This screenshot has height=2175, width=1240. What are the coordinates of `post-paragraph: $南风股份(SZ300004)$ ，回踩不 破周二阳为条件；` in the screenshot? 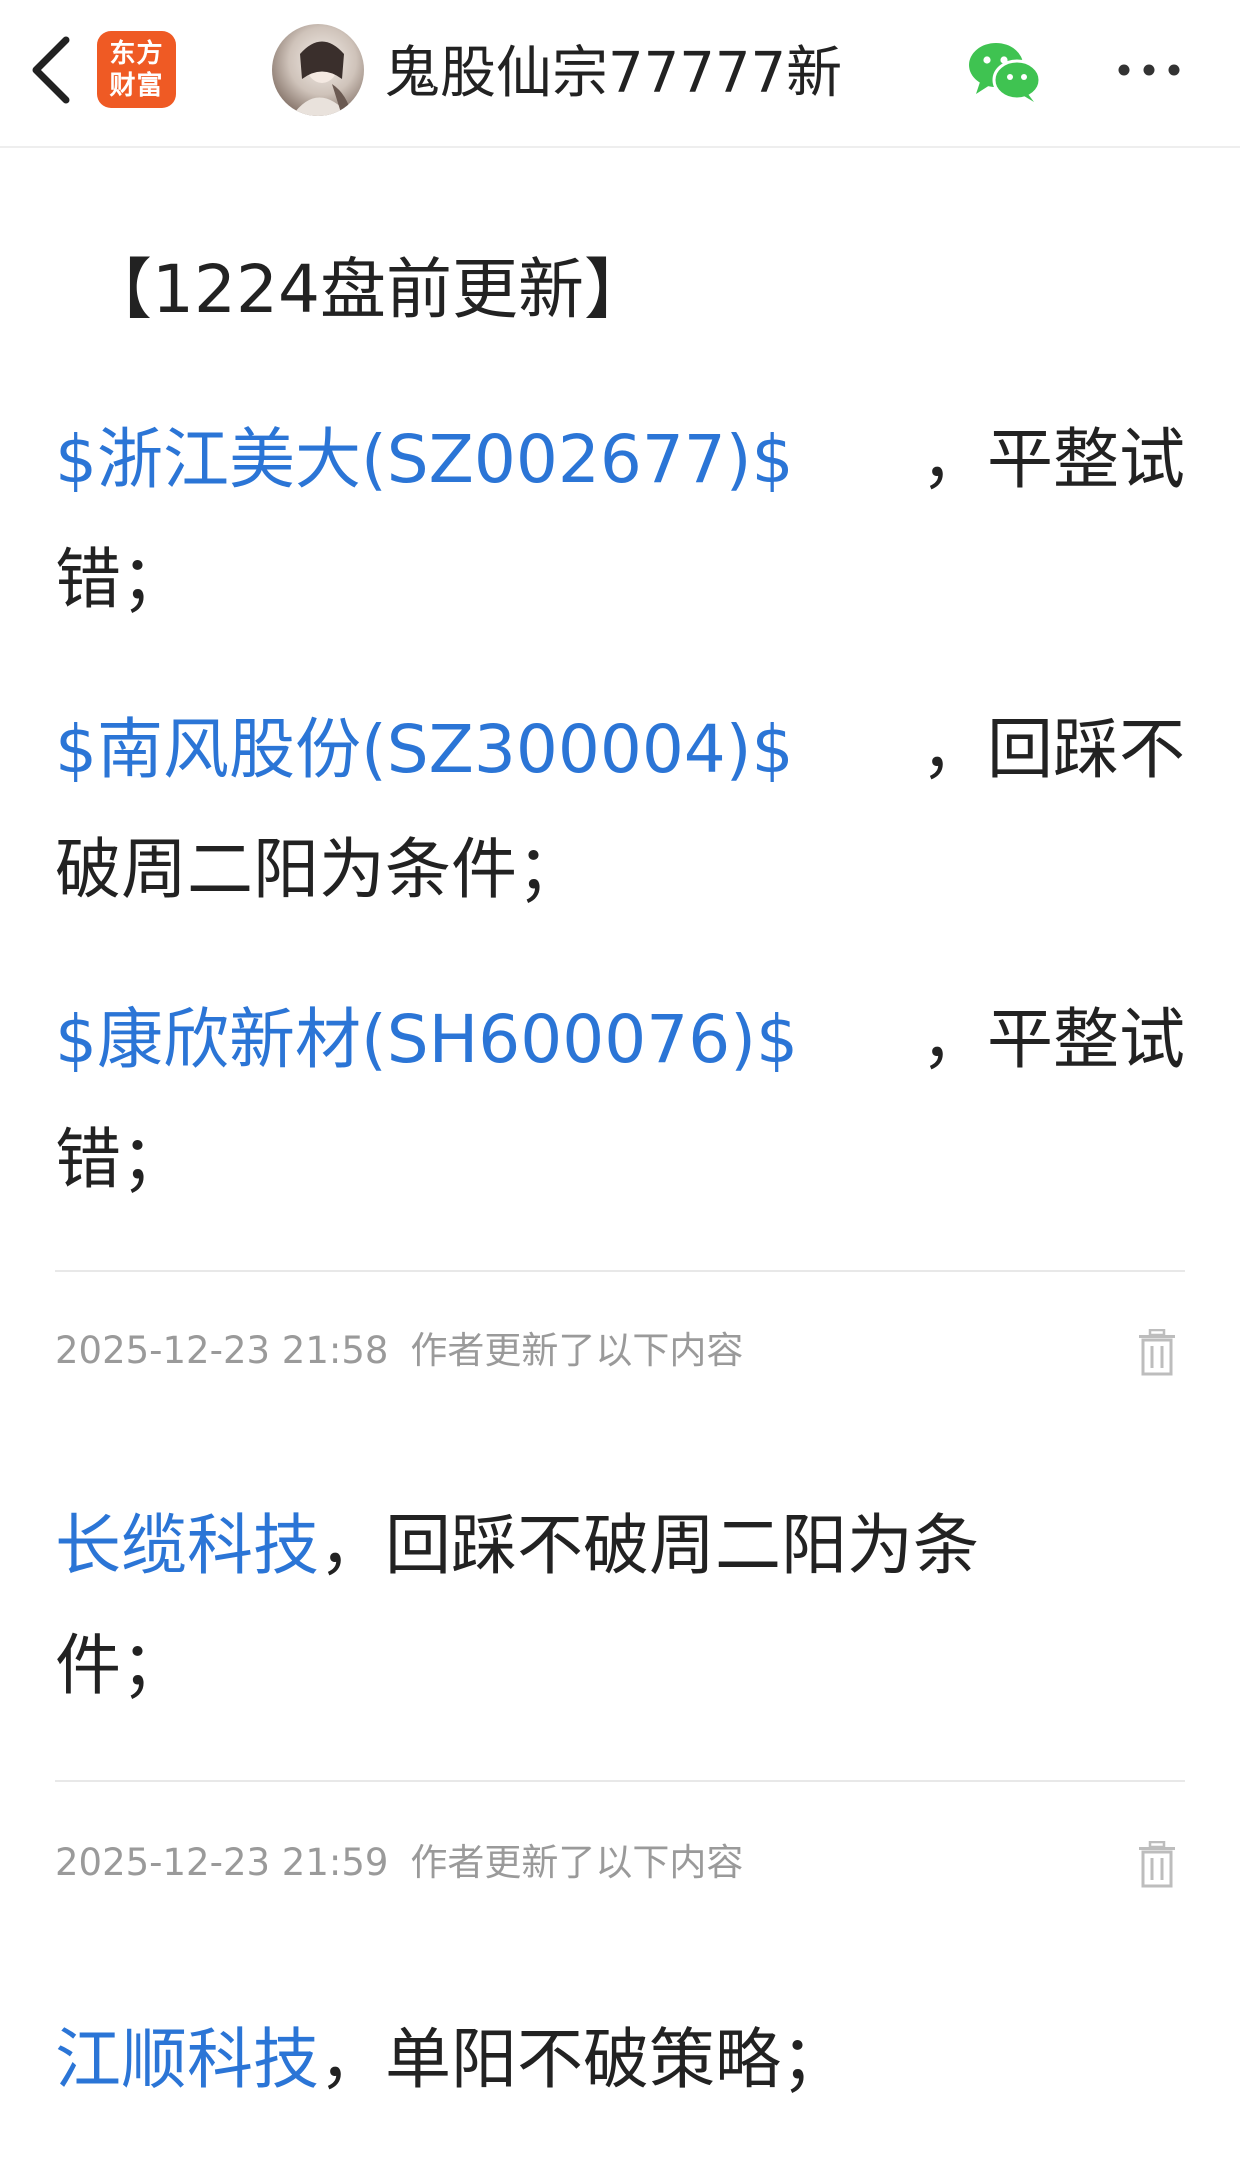 It's located at (620, 810).